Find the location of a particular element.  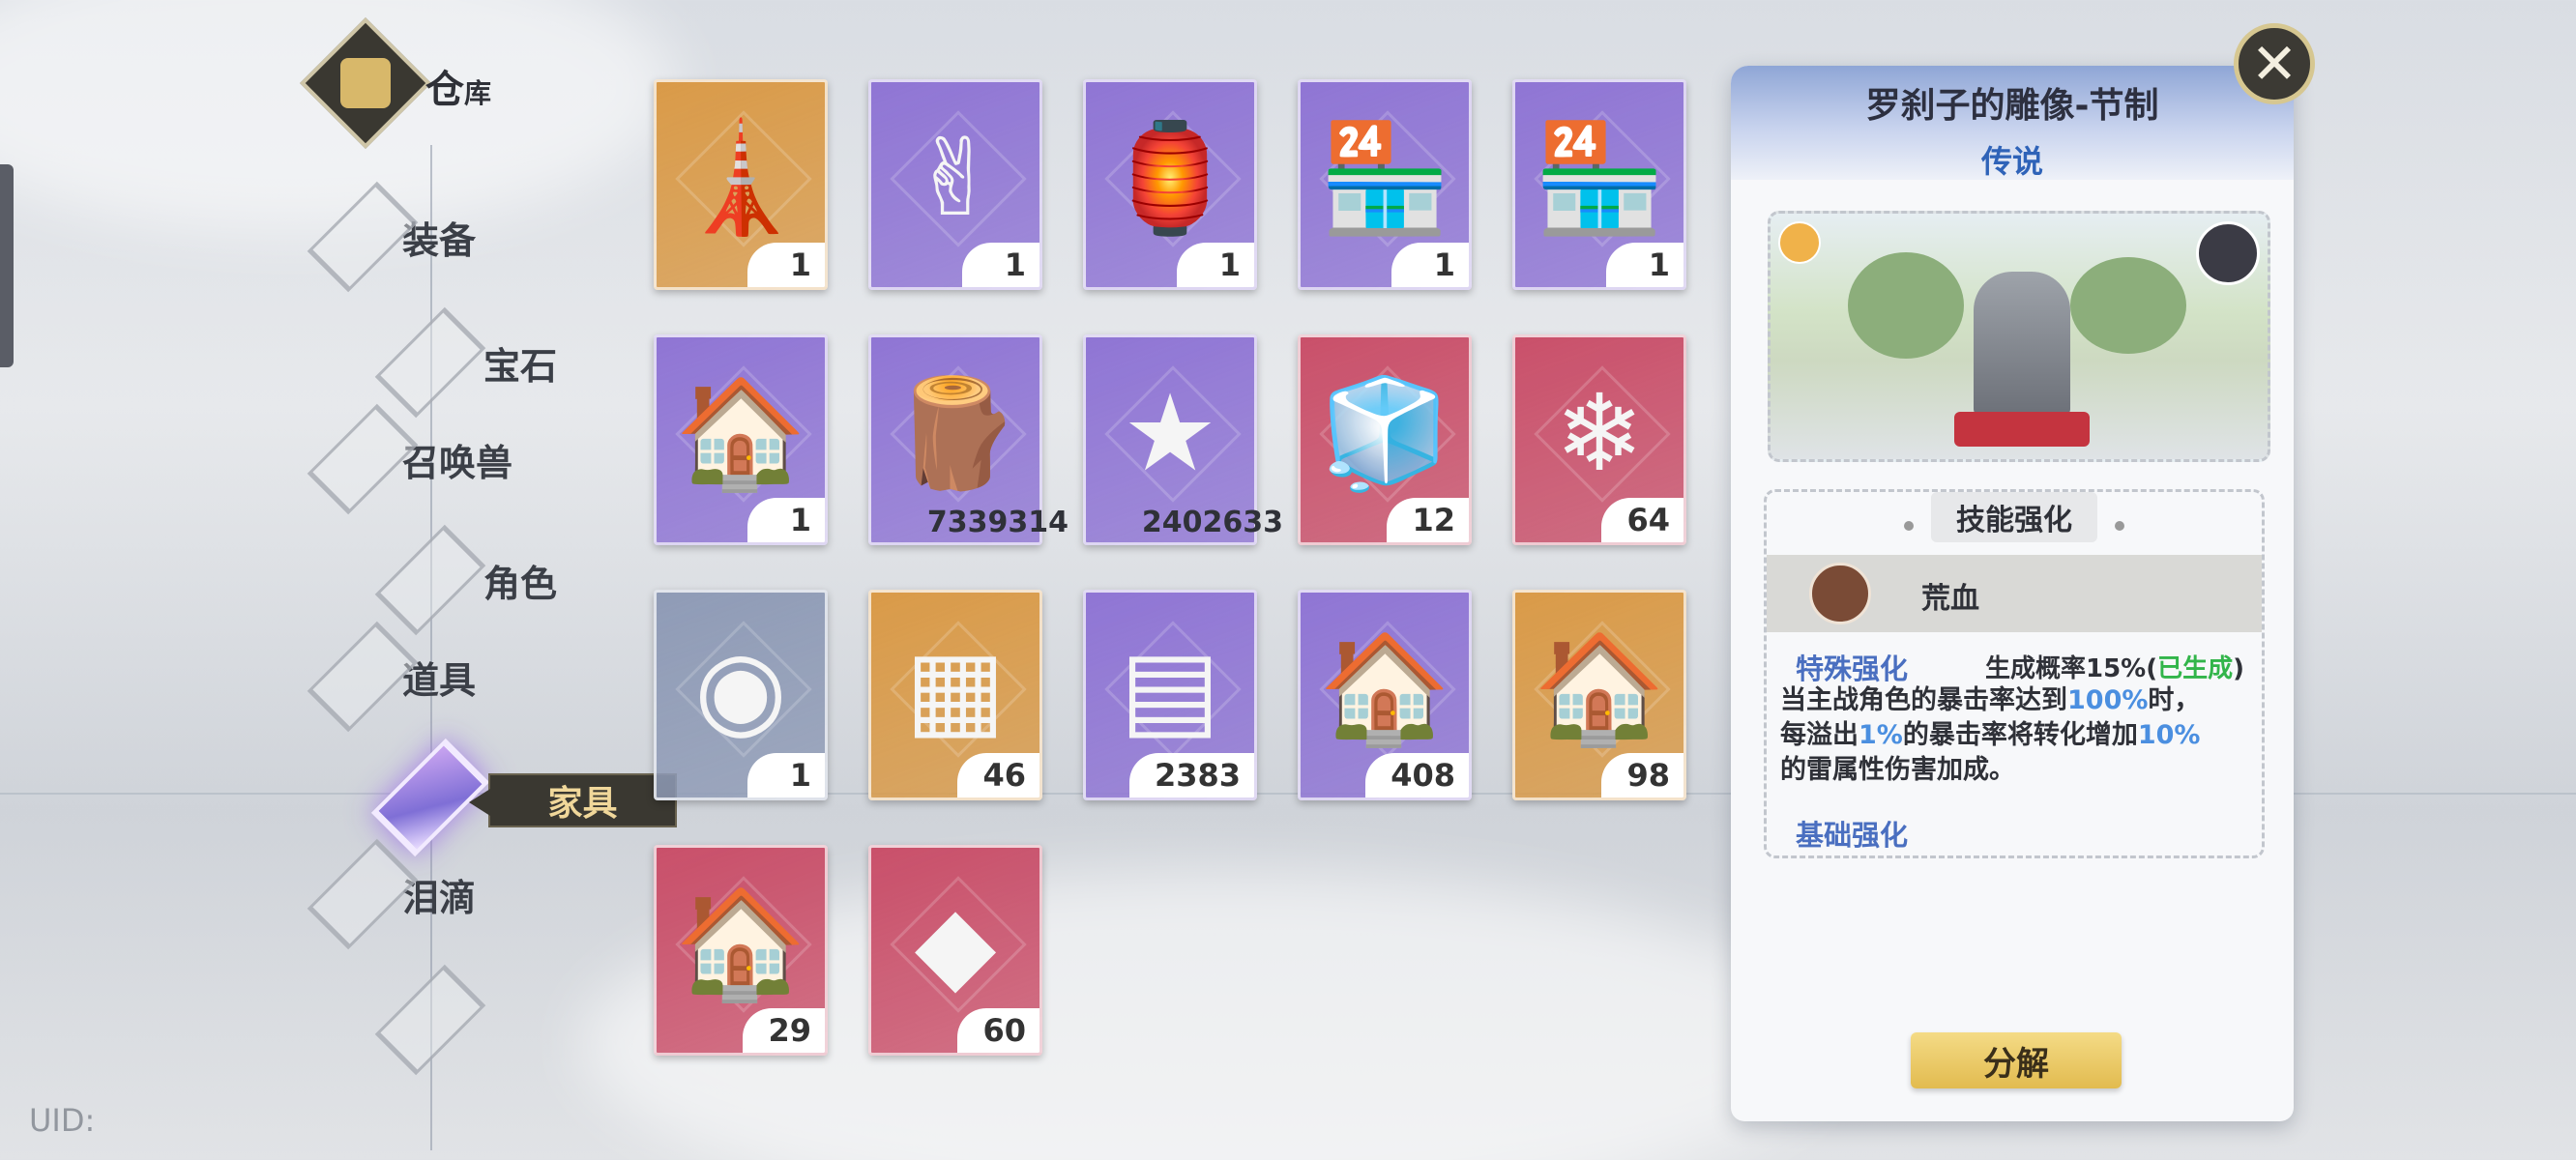

skill-name: 荒血 is located at coordinates (1950, 599).